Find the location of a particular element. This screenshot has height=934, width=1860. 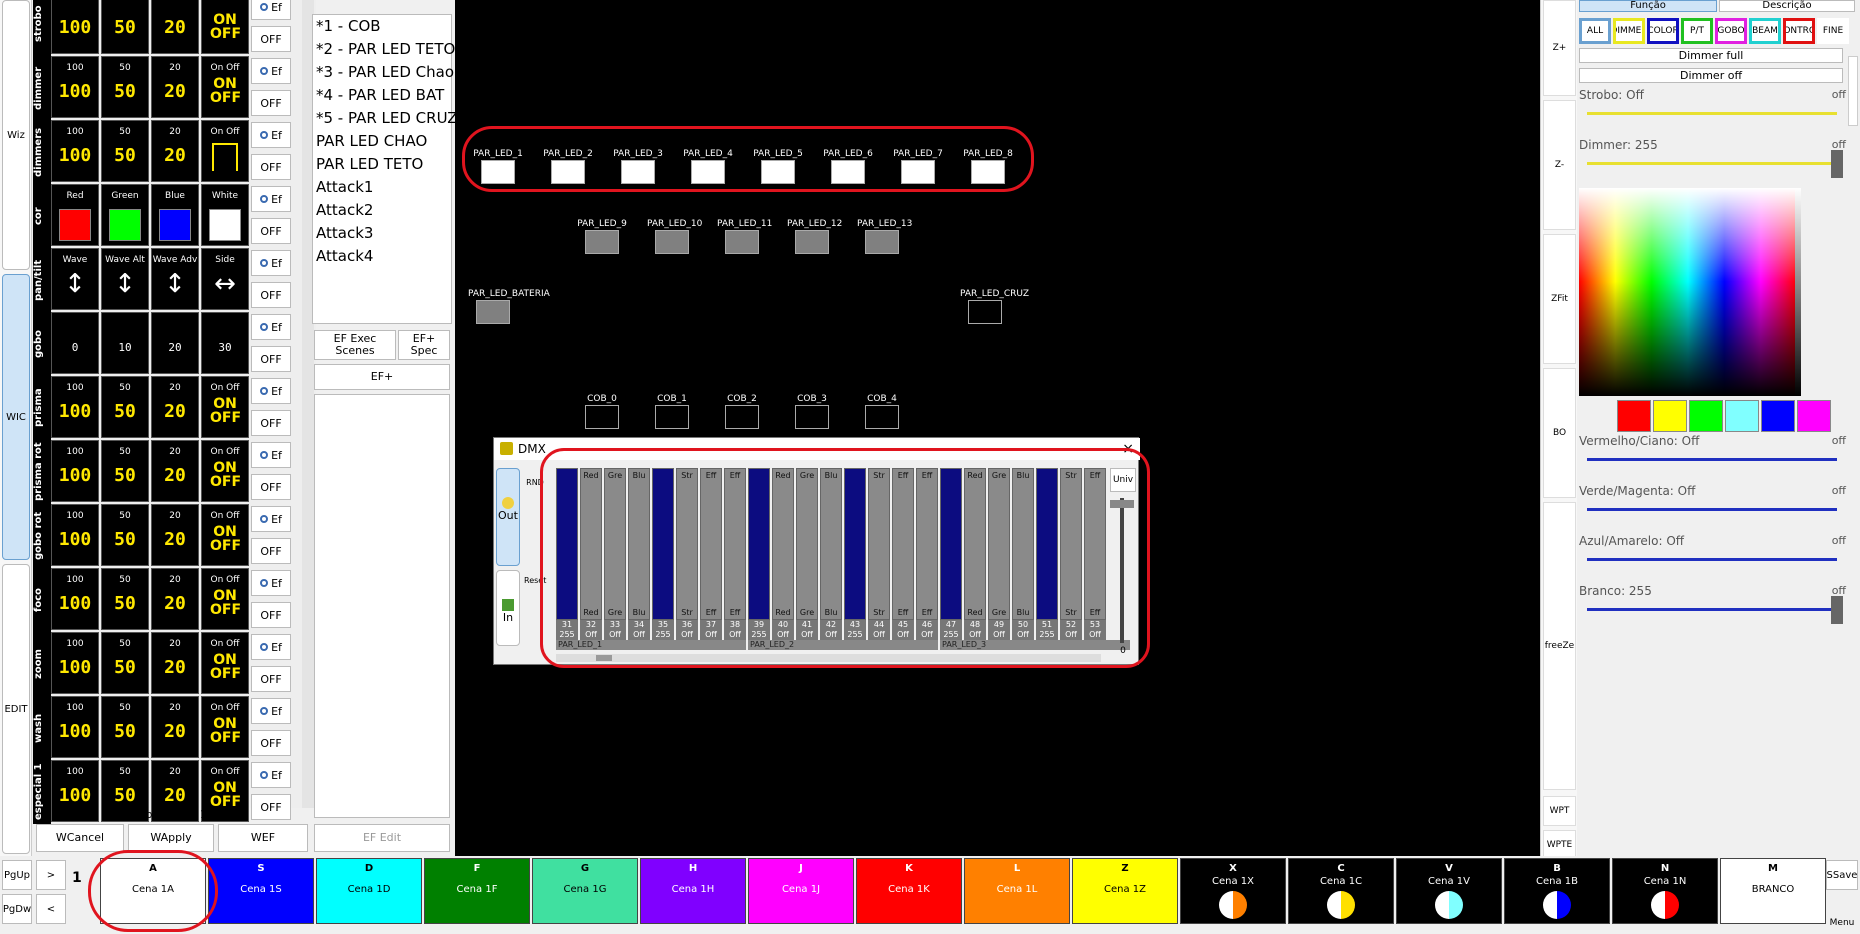

edit-mode-button: EDIT is located at coordinates (16, 709).